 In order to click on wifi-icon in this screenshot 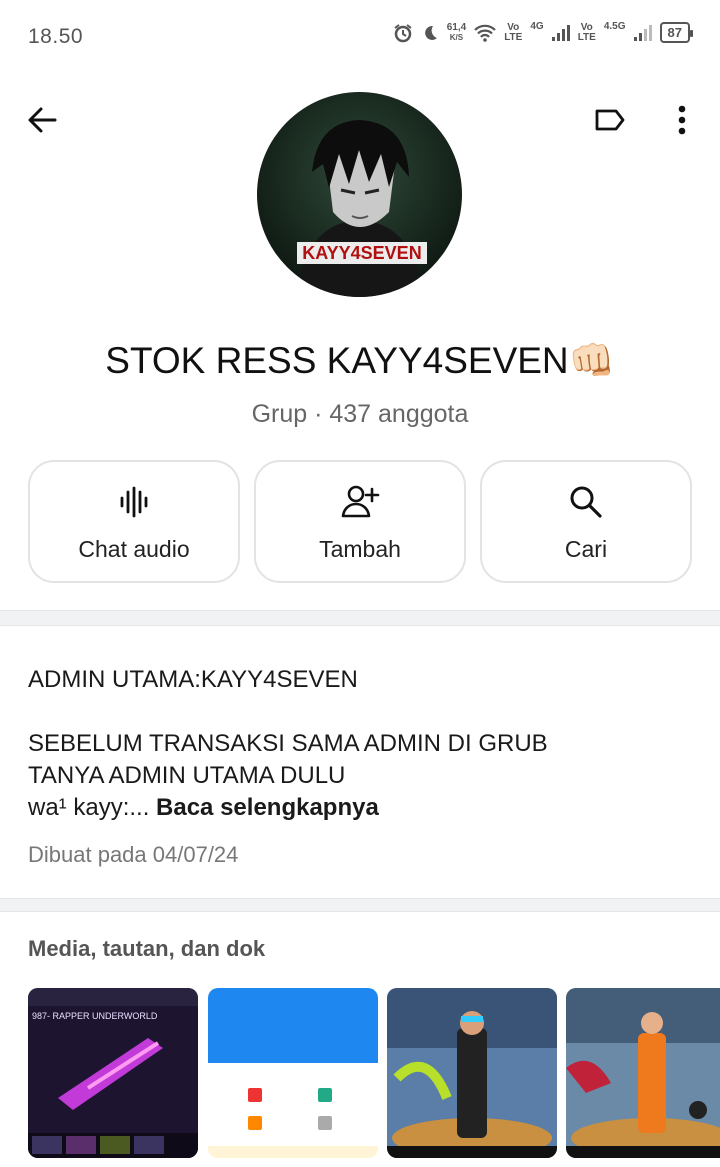, I will do `click(485, 33)`.